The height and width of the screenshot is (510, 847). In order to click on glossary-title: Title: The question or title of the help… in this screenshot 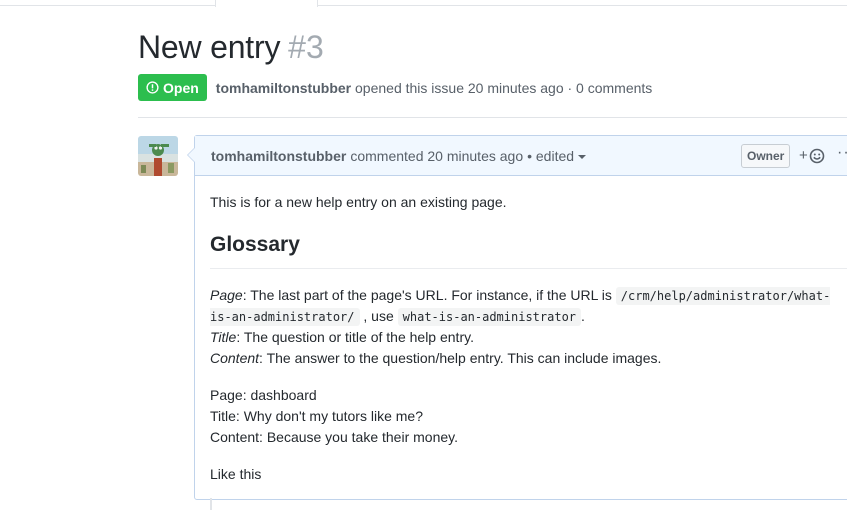, I will do `click(528, 337)`.